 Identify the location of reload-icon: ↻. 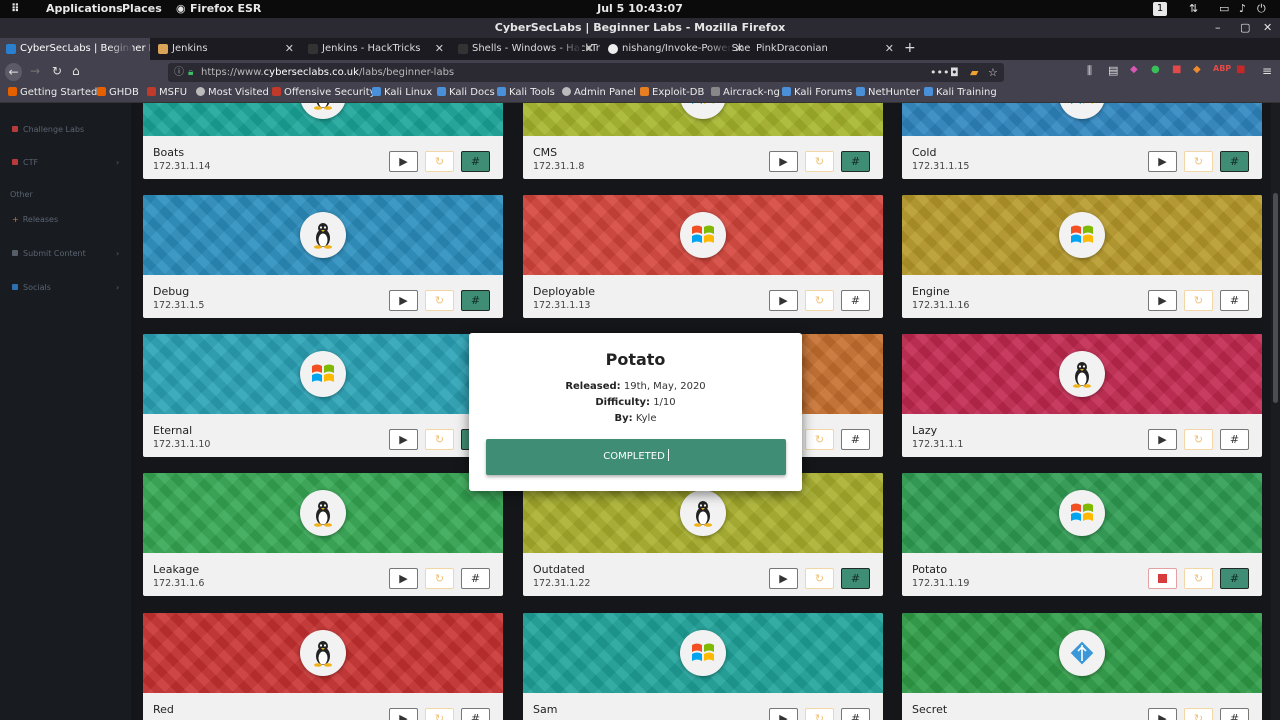
(57, 71).